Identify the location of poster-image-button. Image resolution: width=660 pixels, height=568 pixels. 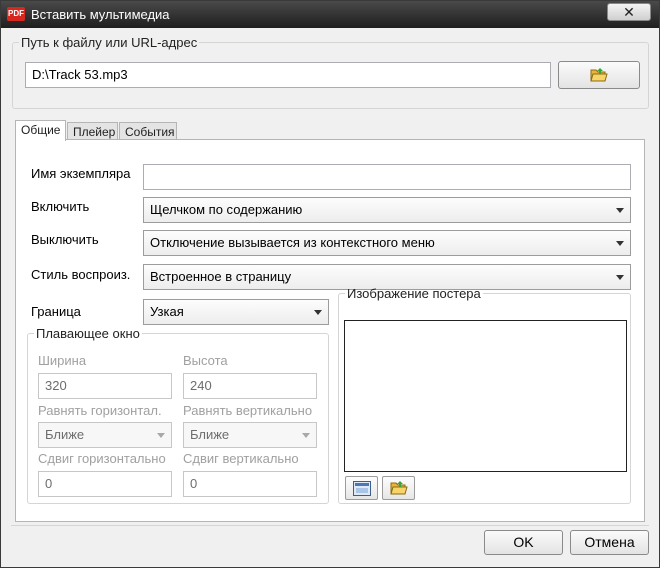
(361, 488).